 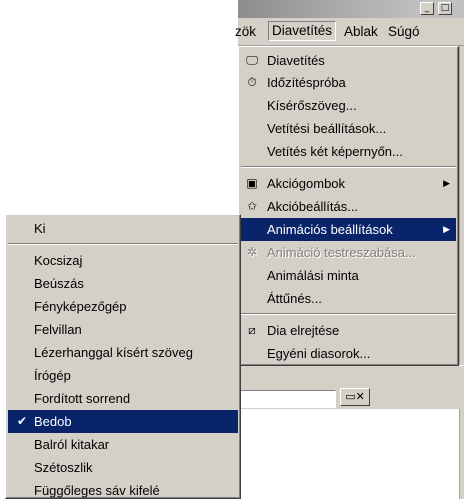 What do you see at coordinates (252, 252) in the screenshot?
I see `custom-animation-icon: ✲` at bounding box center [252, 252].